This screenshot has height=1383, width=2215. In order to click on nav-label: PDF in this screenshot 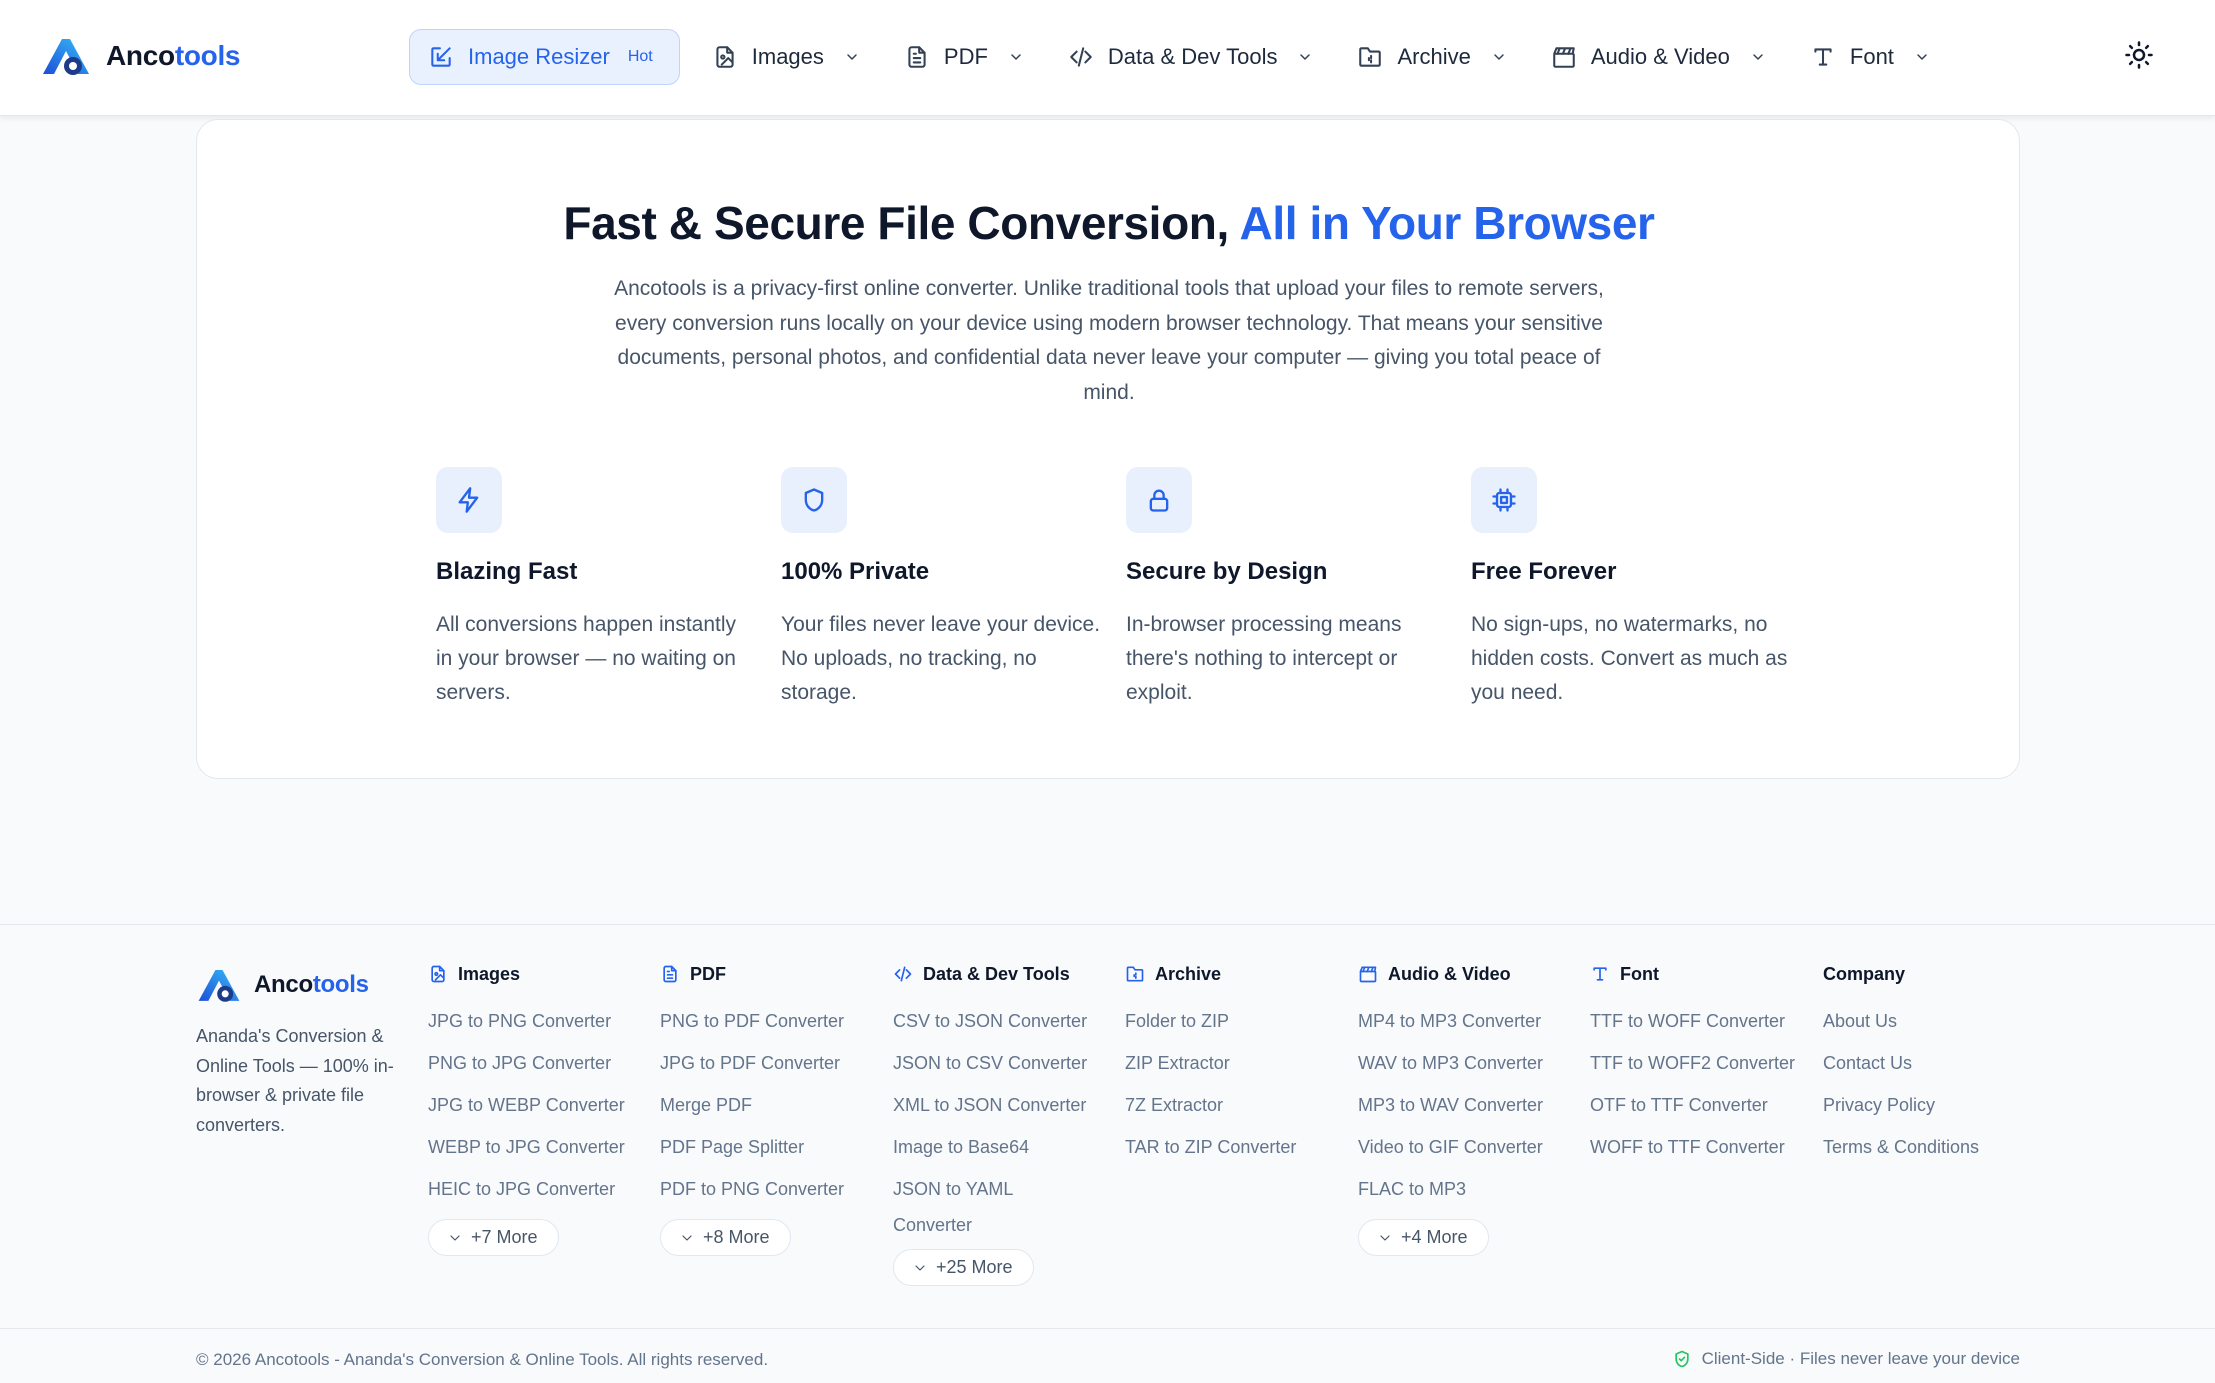, I will do `click(965, 56)`.